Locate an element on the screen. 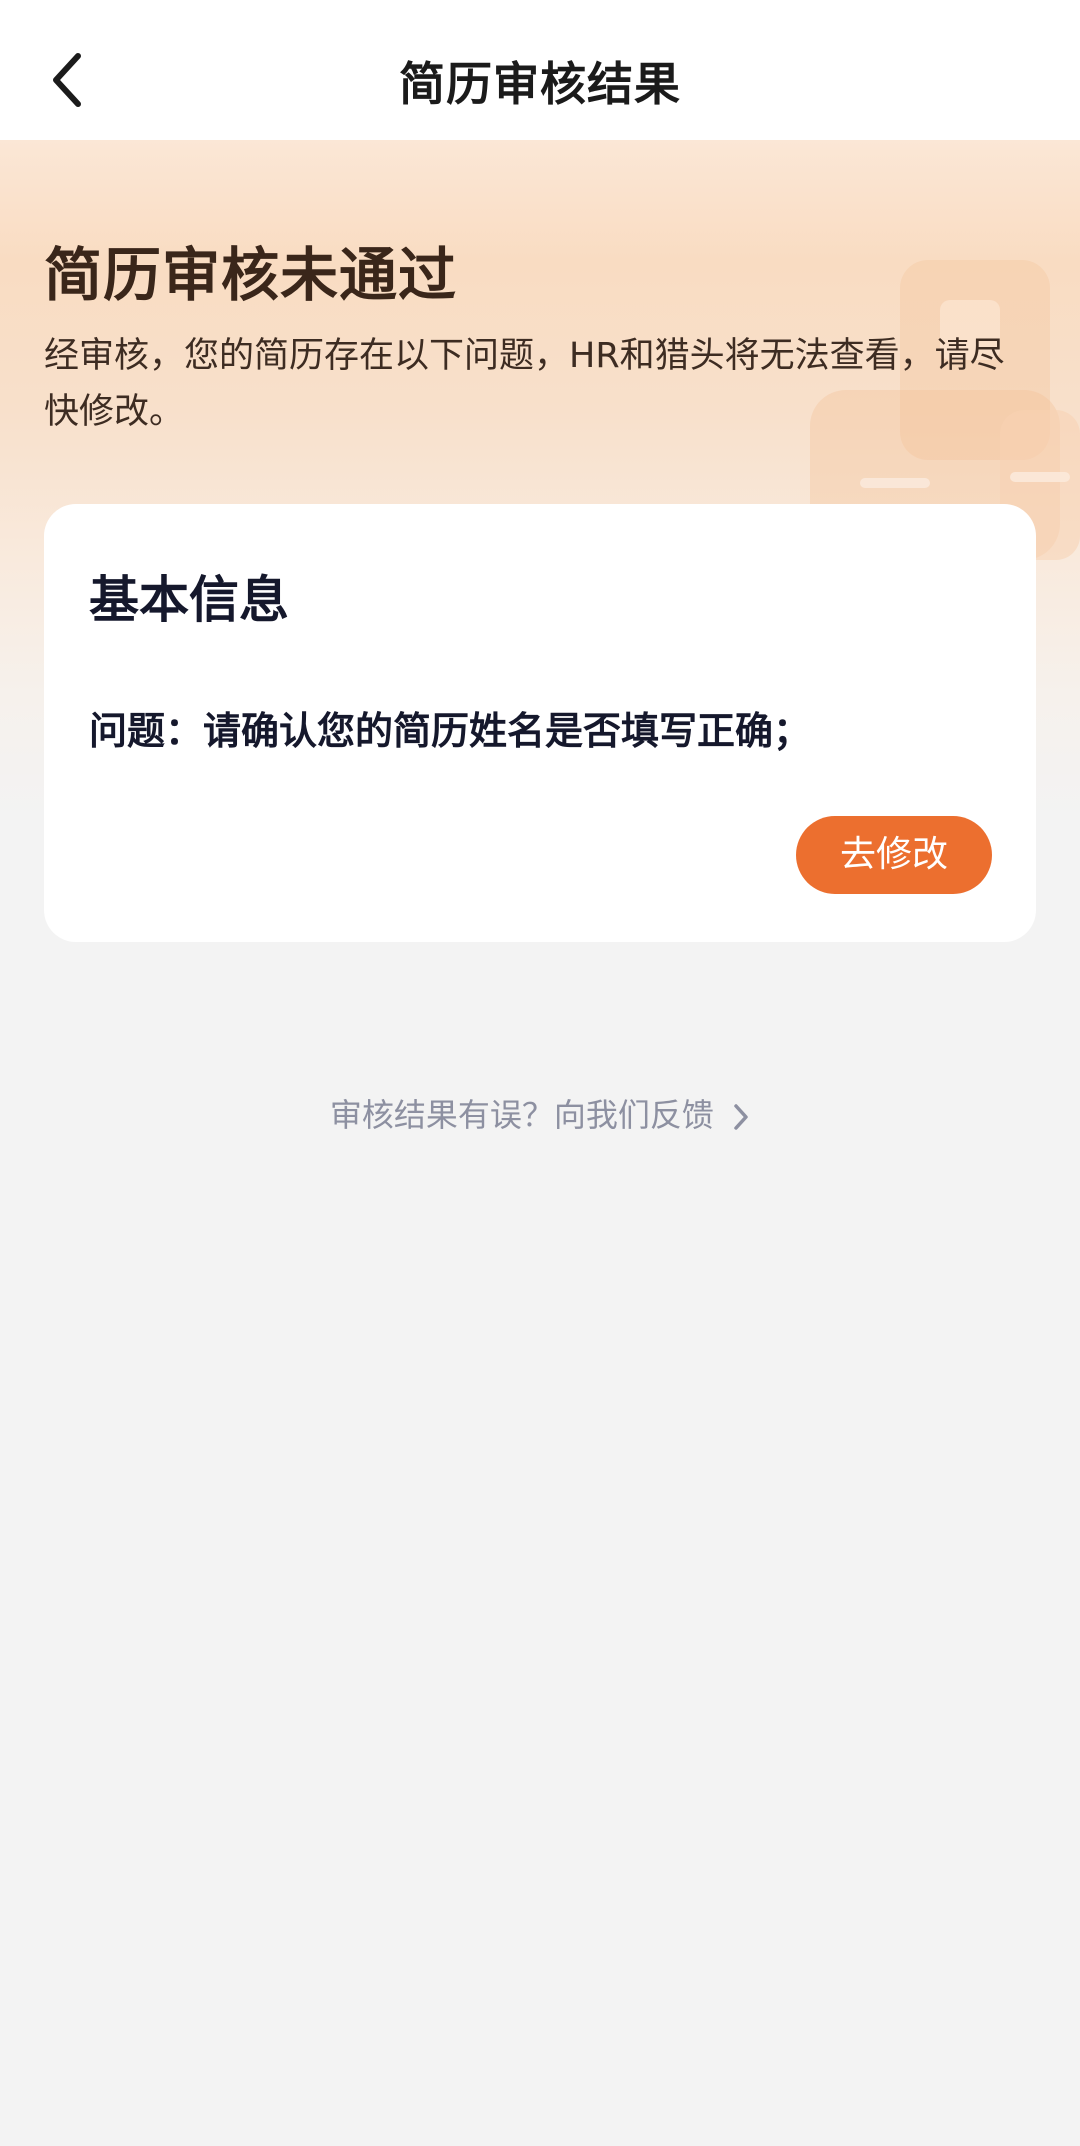 The height and width of the screenshot is (2146, 1080). feedback-link: 审核结果有误？向我们反馈 is located at coordinates (540, 1113).